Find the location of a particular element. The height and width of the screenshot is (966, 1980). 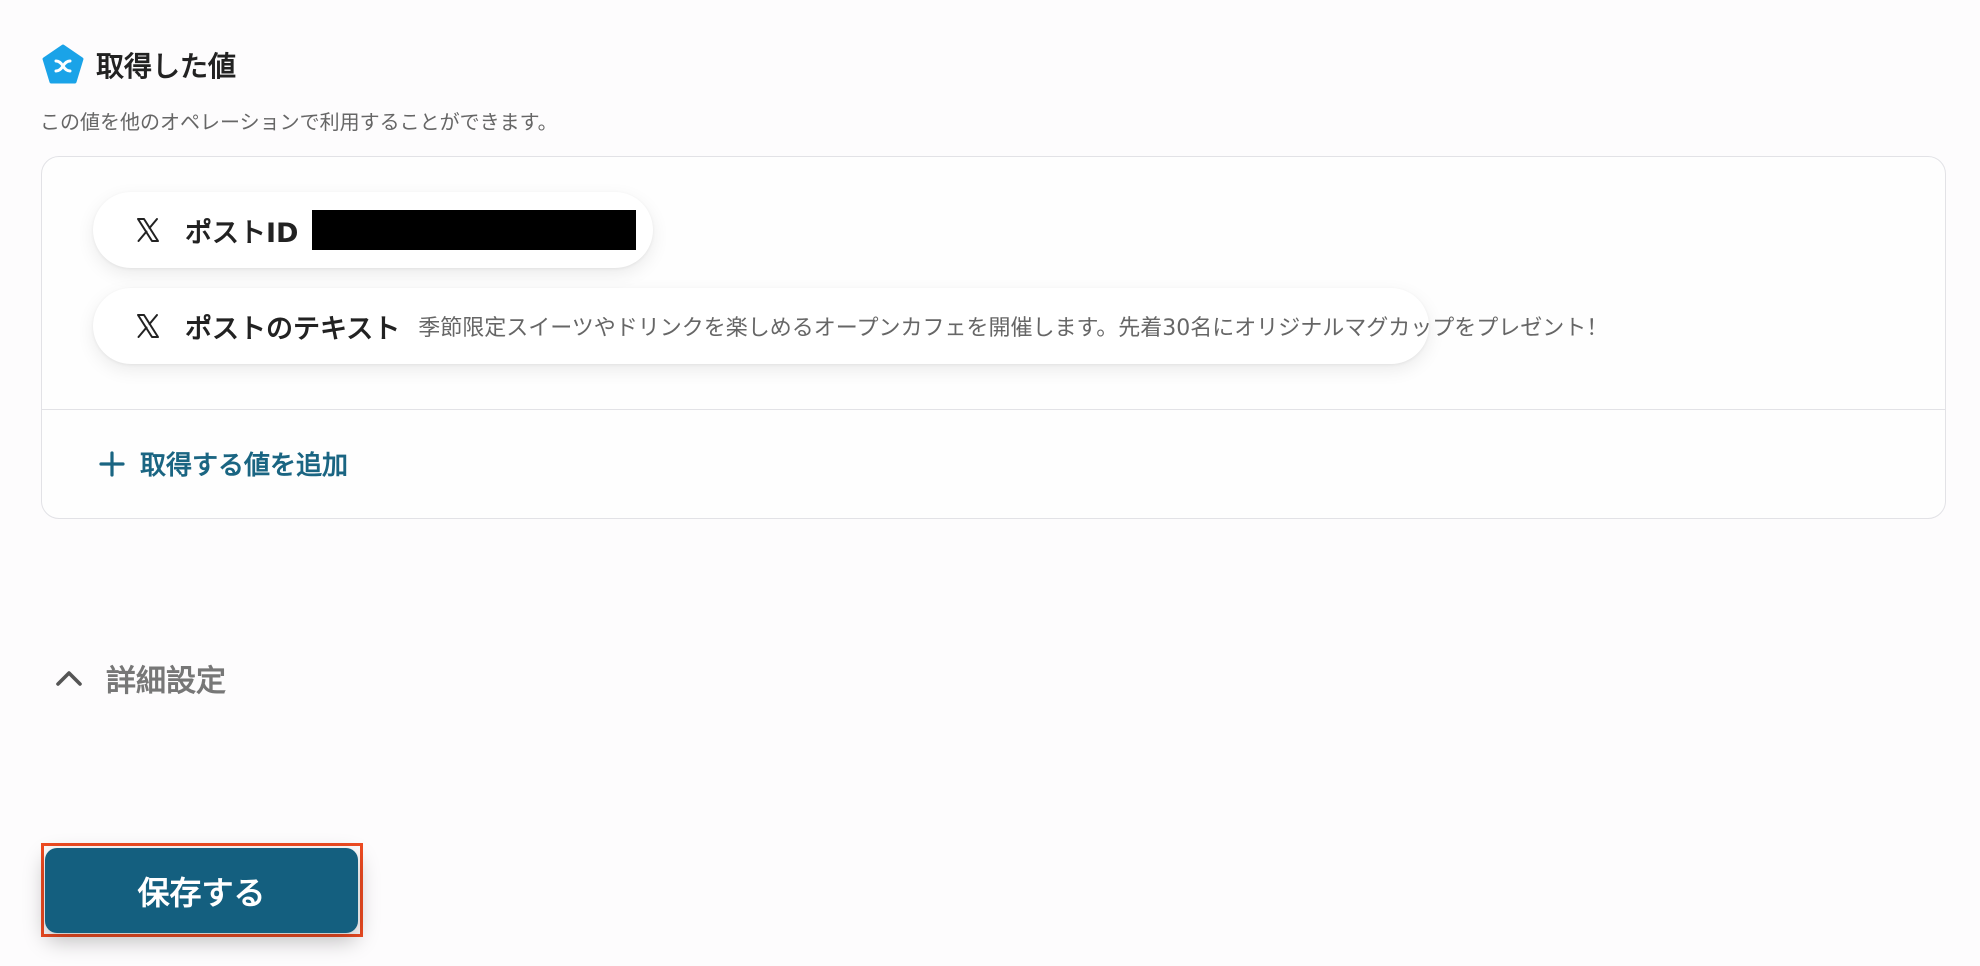

section-header: 取得した値 is located at coordinates (139, 65).